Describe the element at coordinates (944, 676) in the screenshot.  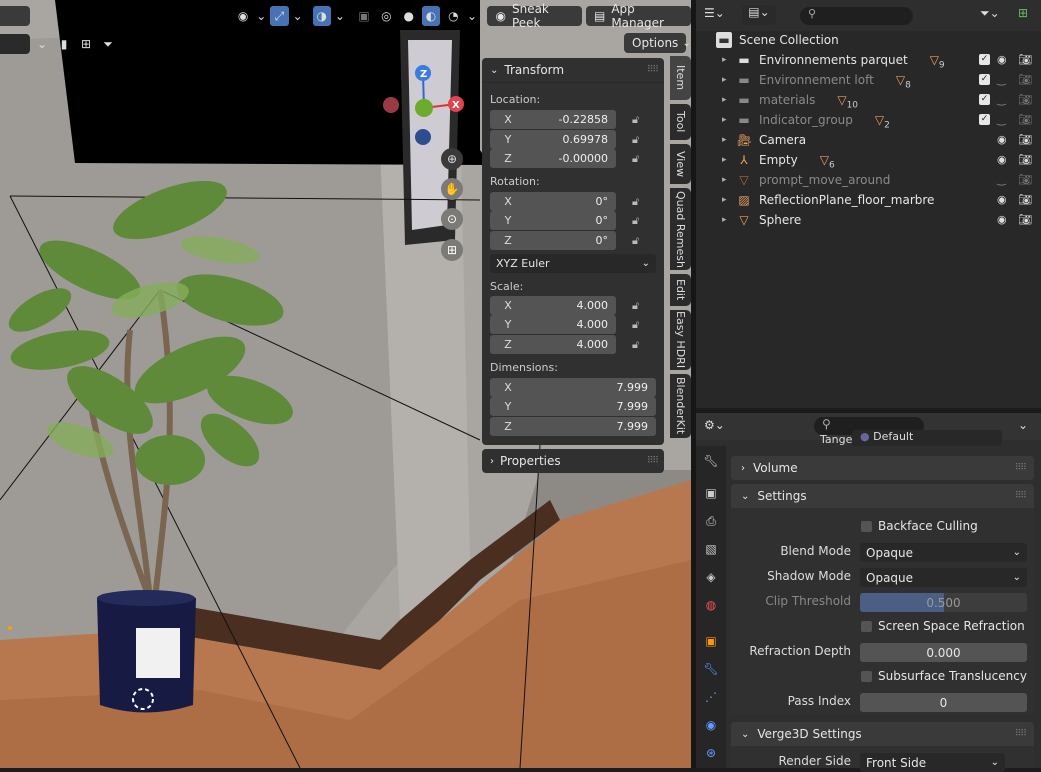
I see `subsurface-translucency-checkbox: Subsurface Translucency` at that location.